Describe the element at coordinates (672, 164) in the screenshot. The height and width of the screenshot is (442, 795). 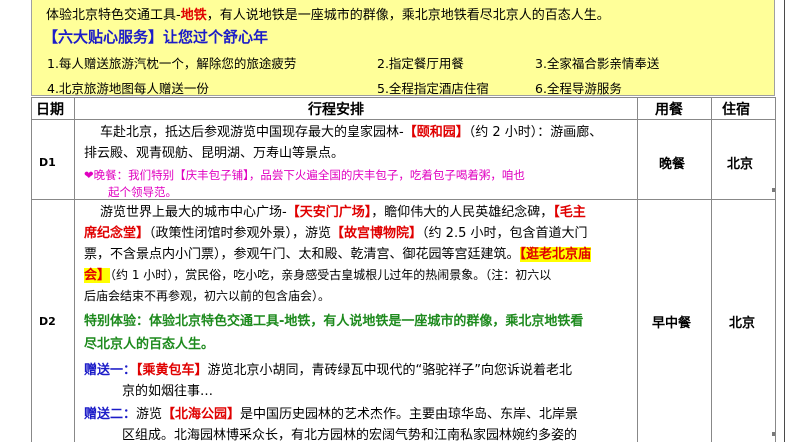
I see `meal-cell: 晚餐` at that location.